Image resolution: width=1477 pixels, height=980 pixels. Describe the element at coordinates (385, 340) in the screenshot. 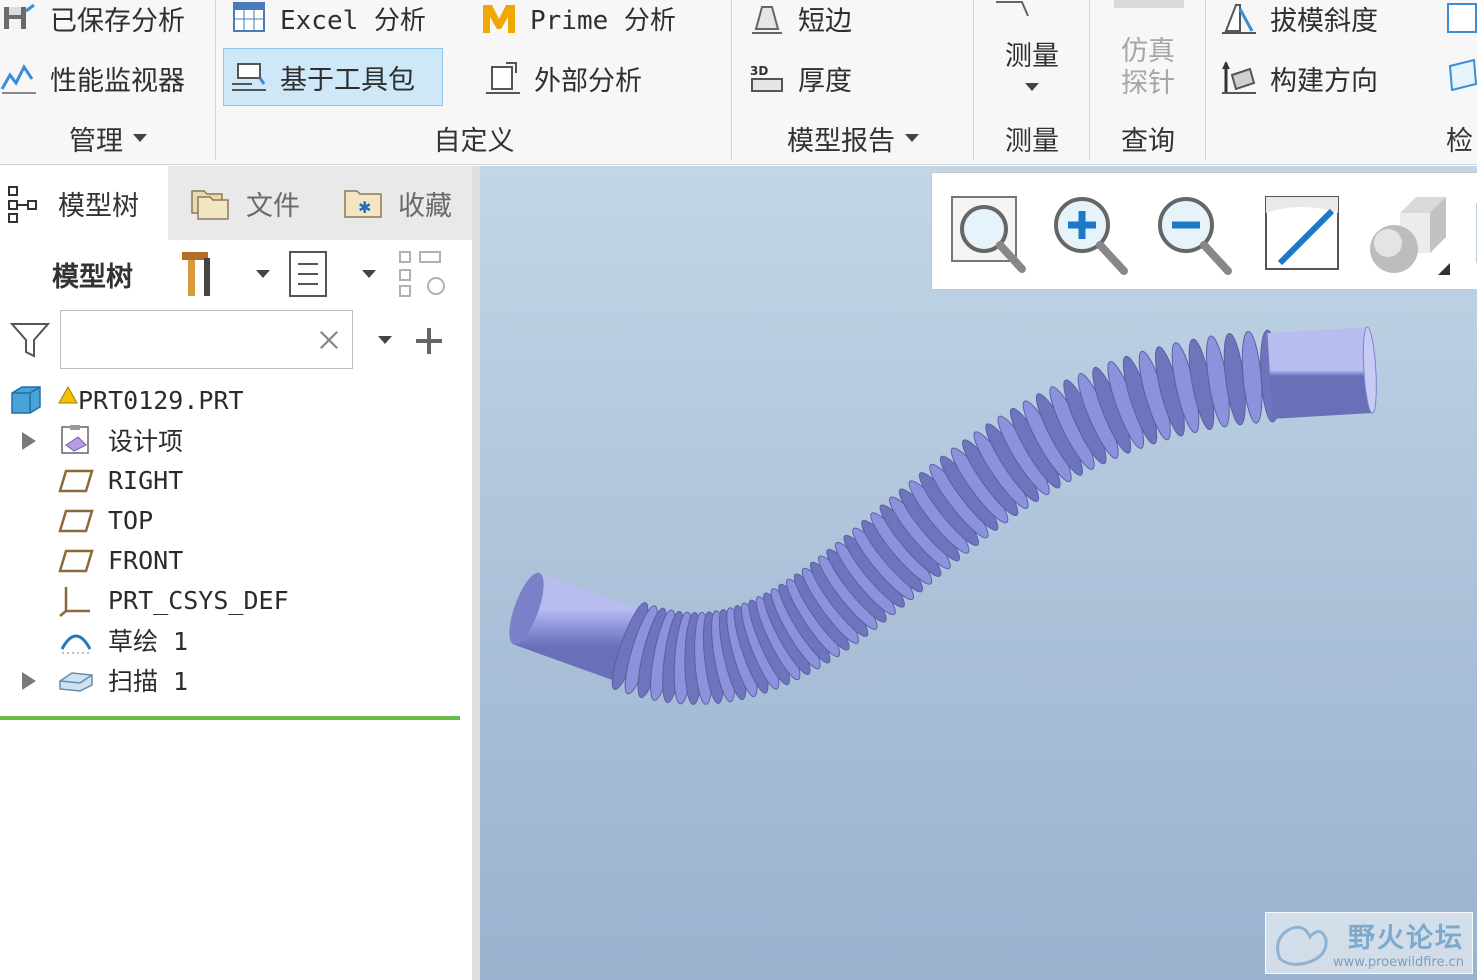

I see `search-options-dropdown-icon` at that location.